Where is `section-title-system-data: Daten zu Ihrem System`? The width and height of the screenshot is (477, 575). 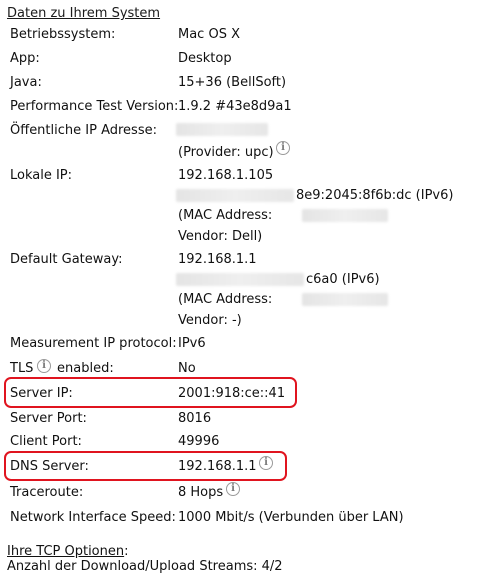 section-title-system-data: Daten zu Ihrem System is located at coordinates (83, 13).